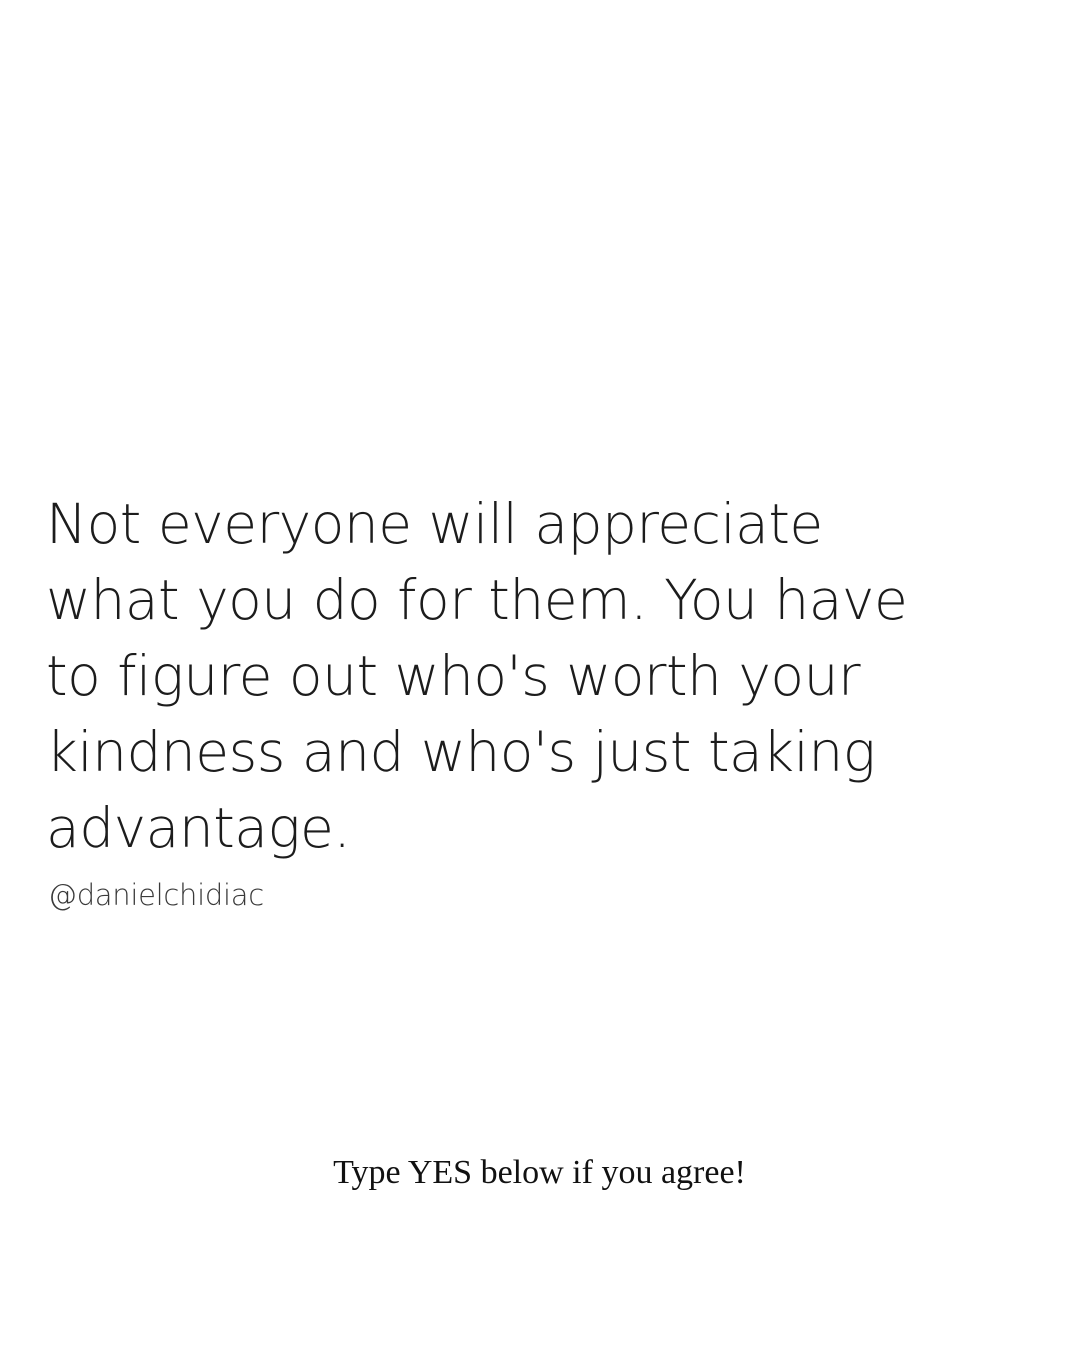  Describe the element at coordinates (477, 600) in the screenshot. I see `quote-line-2: what you do for them. You have` at that location.